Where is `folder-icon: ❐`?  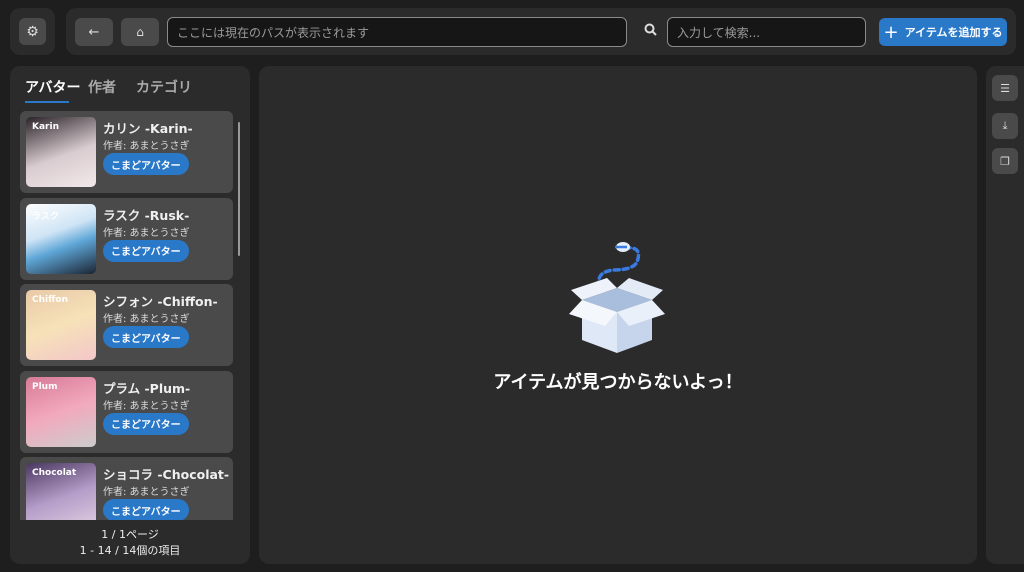 folder-icon: ❐ is located at coordinates (1005, 161).